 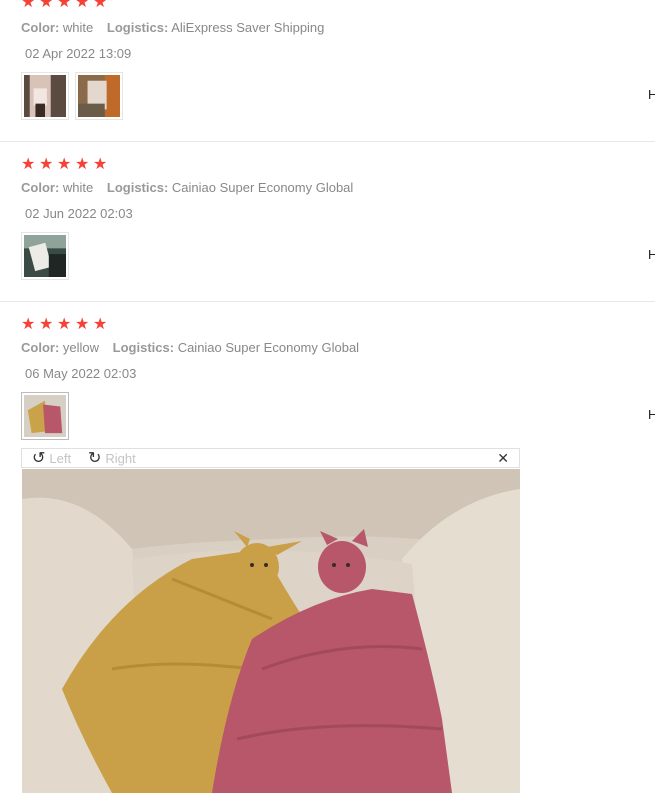 What do you see at coordinates (651, 94) in the screenshot?
I see `review-1-helpful-link: H` at bounding box center [651, 94].